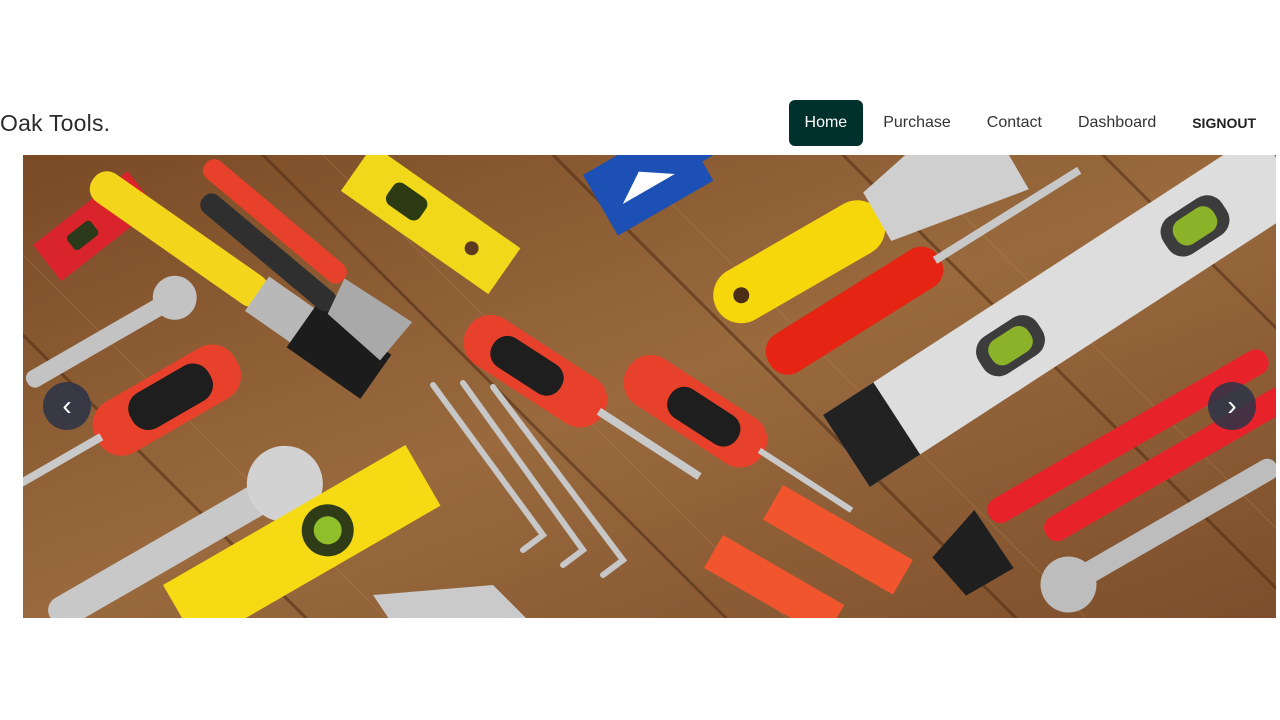  I want to click on nav-home: Home, so click(826, 123).